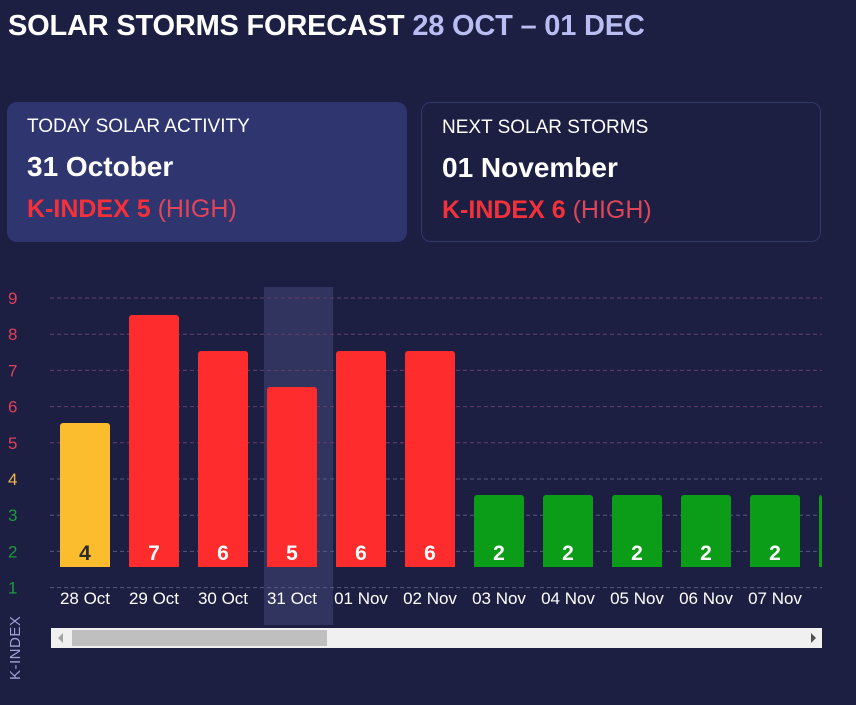 This screenshot has width=856, height=705. I want to click on y-tick-label: 8, so click(12, 334).